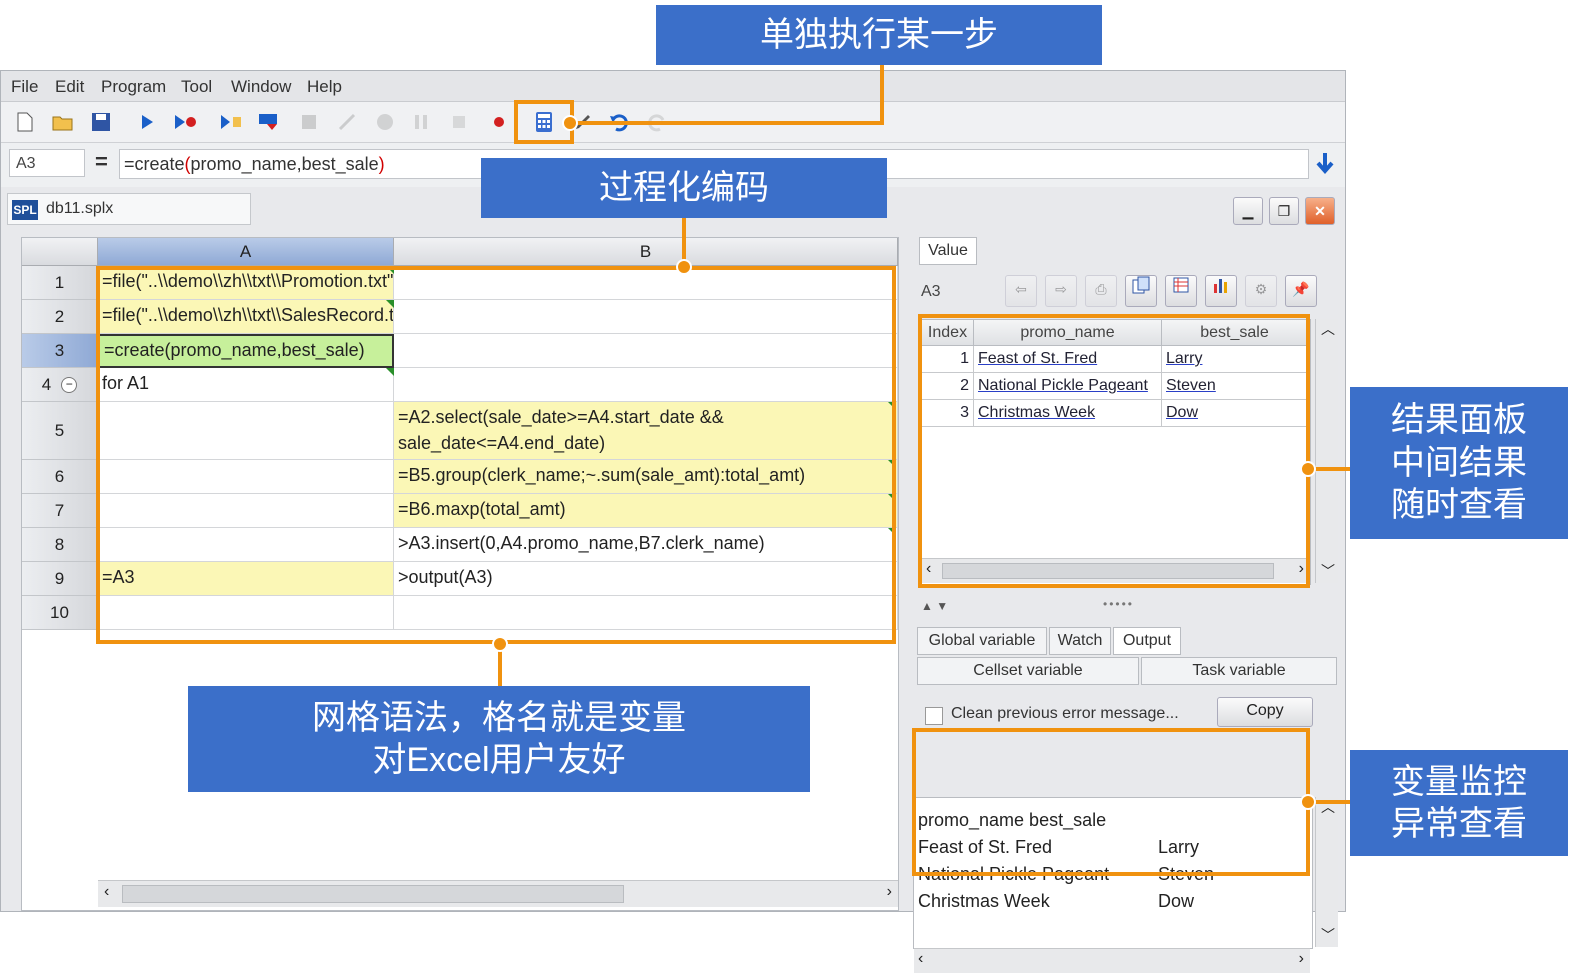  What do you see at coordinates (1118, 604) in the screenshot?
I see `split-handle-icon: •••••` at bounding box center [1118, 604].